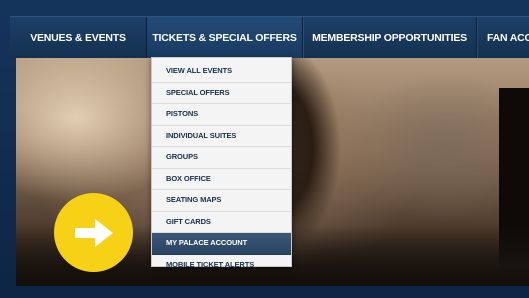 Image resolution: width=529 pixels, height=298 pixels. I want to click on dropdown-item-pistons: PISTONS, so click(221, 115).